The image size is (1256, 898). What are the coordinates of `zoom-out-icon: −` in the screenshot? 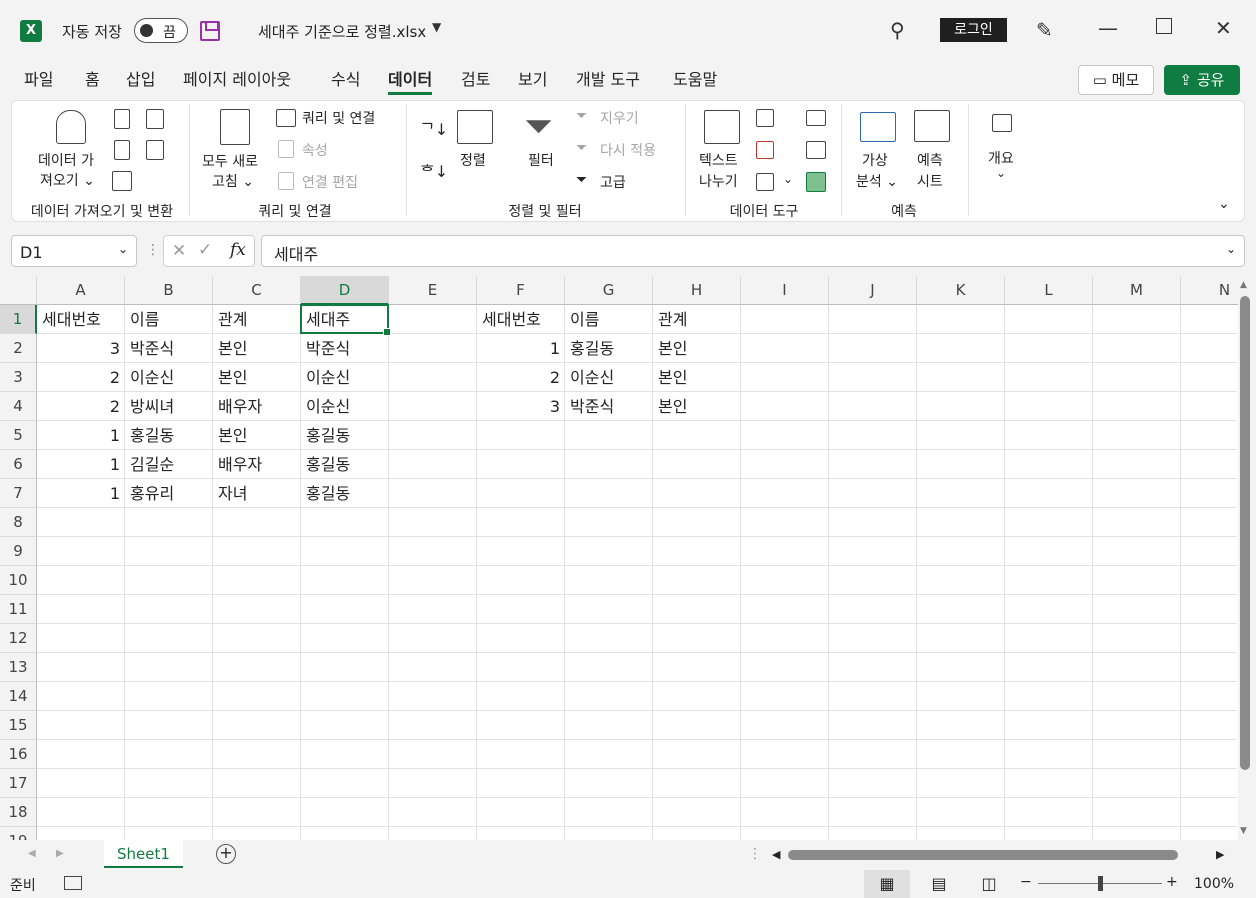 It's located at (1026, 882).